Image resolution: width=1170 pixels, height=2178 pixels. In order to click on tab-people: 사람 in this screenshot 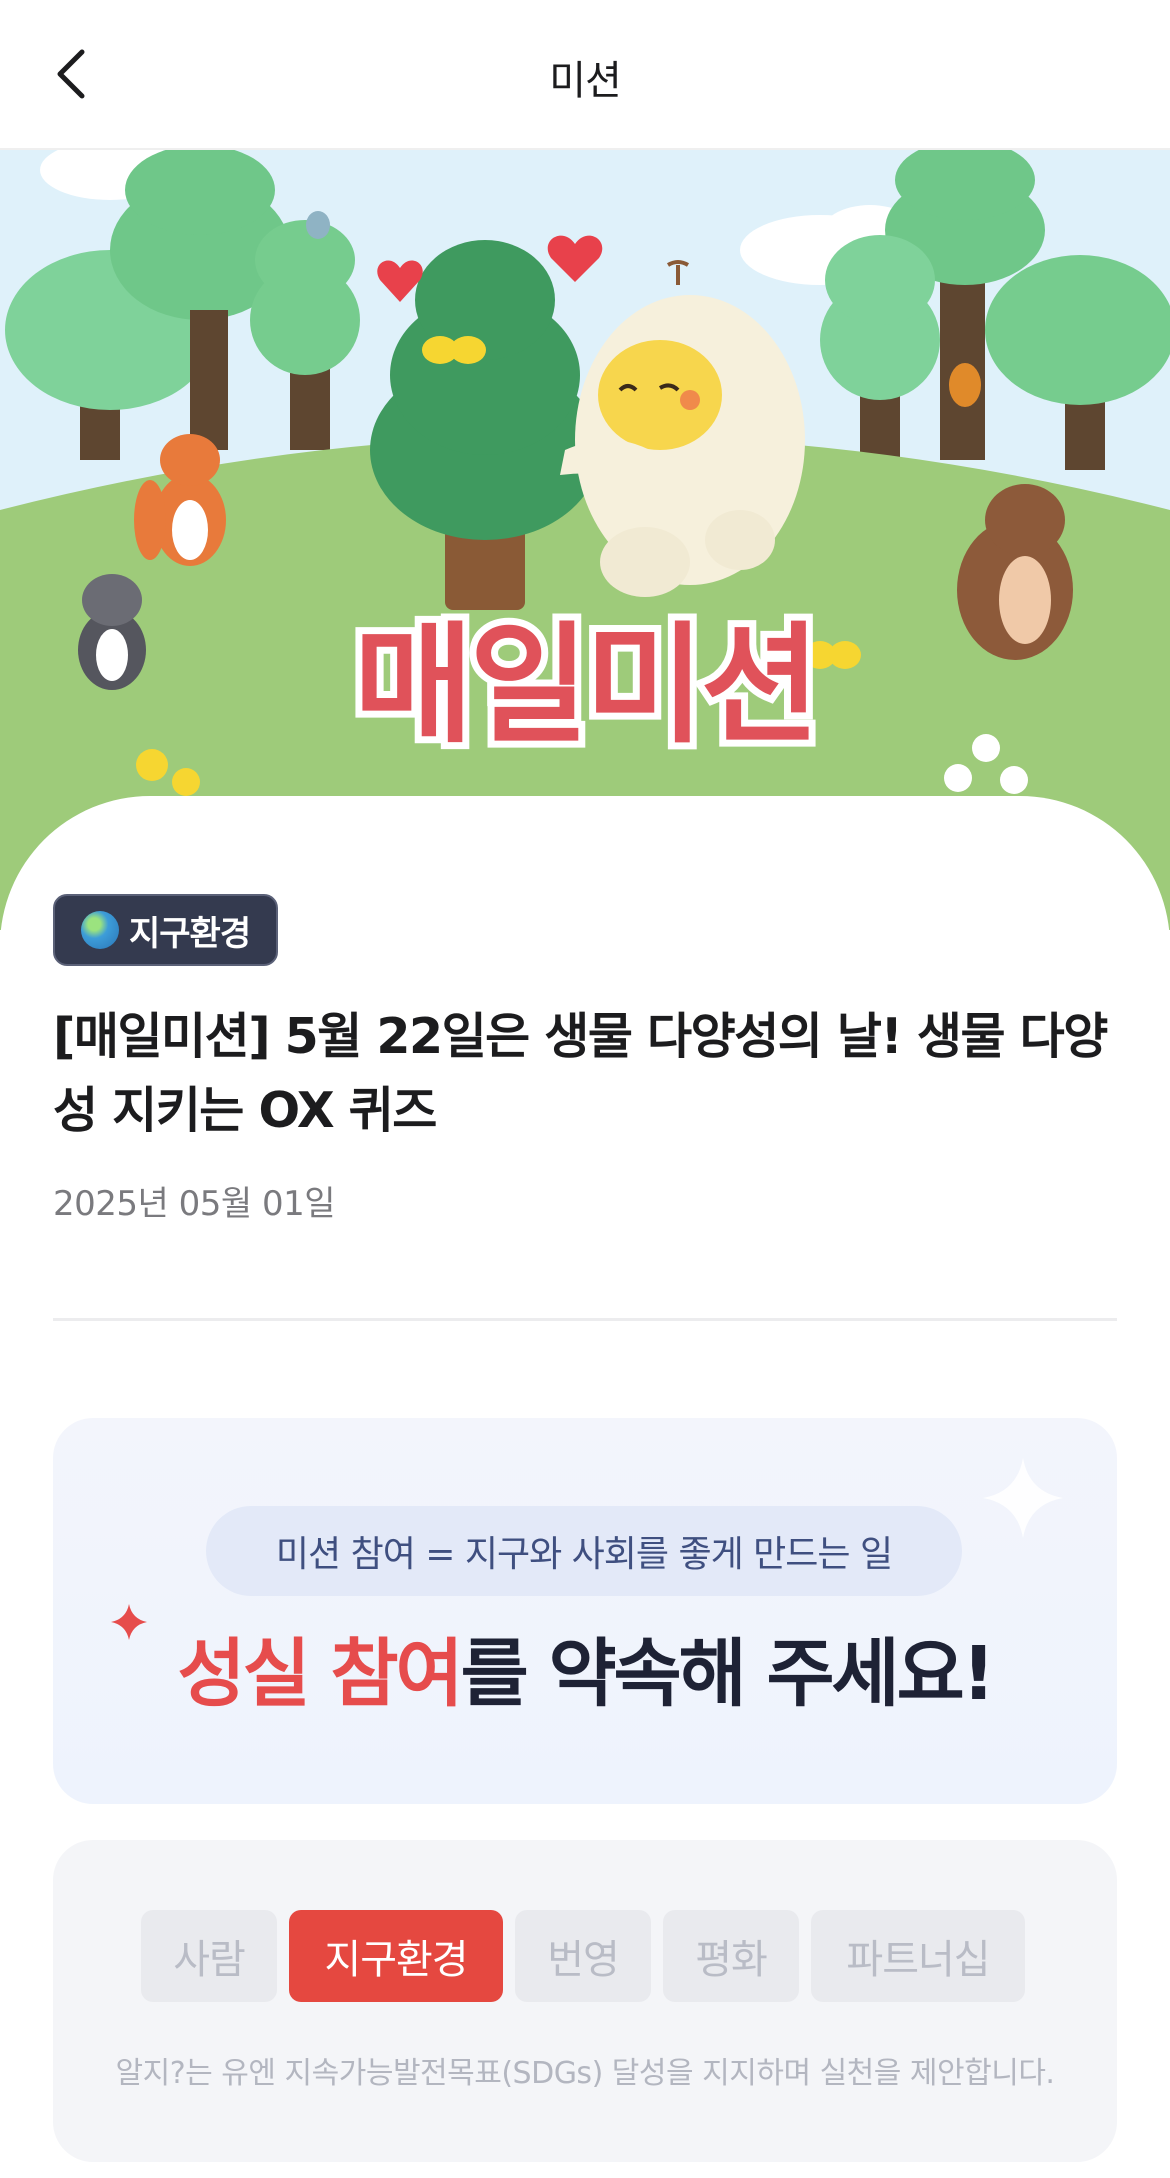, I will do `click(209, 1956)`.